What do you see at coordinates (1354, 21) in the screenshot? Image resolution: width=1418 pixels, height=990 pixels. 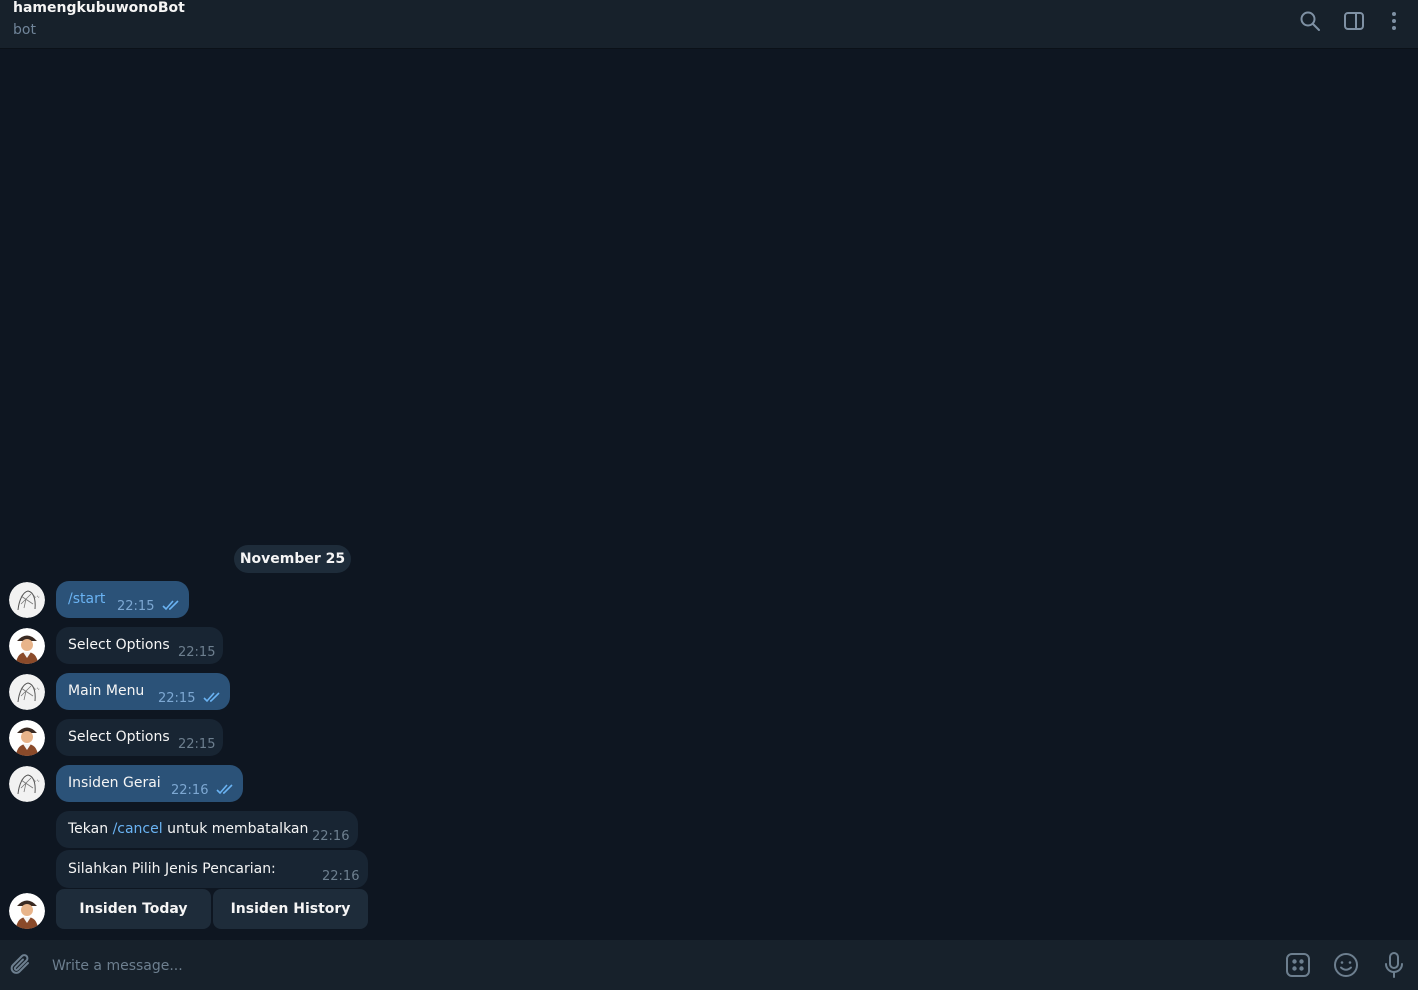 I see `sidebar-toggle-icon` at bounding box center [1354, 21].